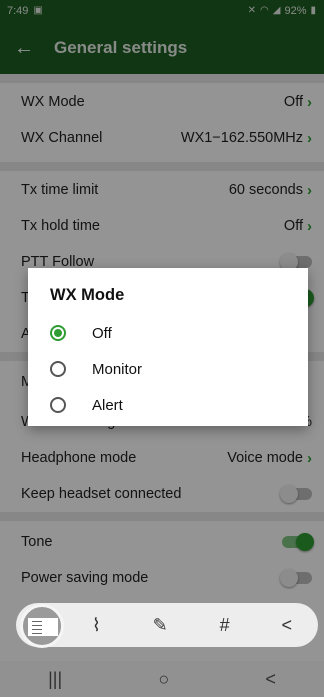  What do you see at coordinates (179, 333) in the screenshot?
I see `option-off: Off` at bounding box center [179, 333].